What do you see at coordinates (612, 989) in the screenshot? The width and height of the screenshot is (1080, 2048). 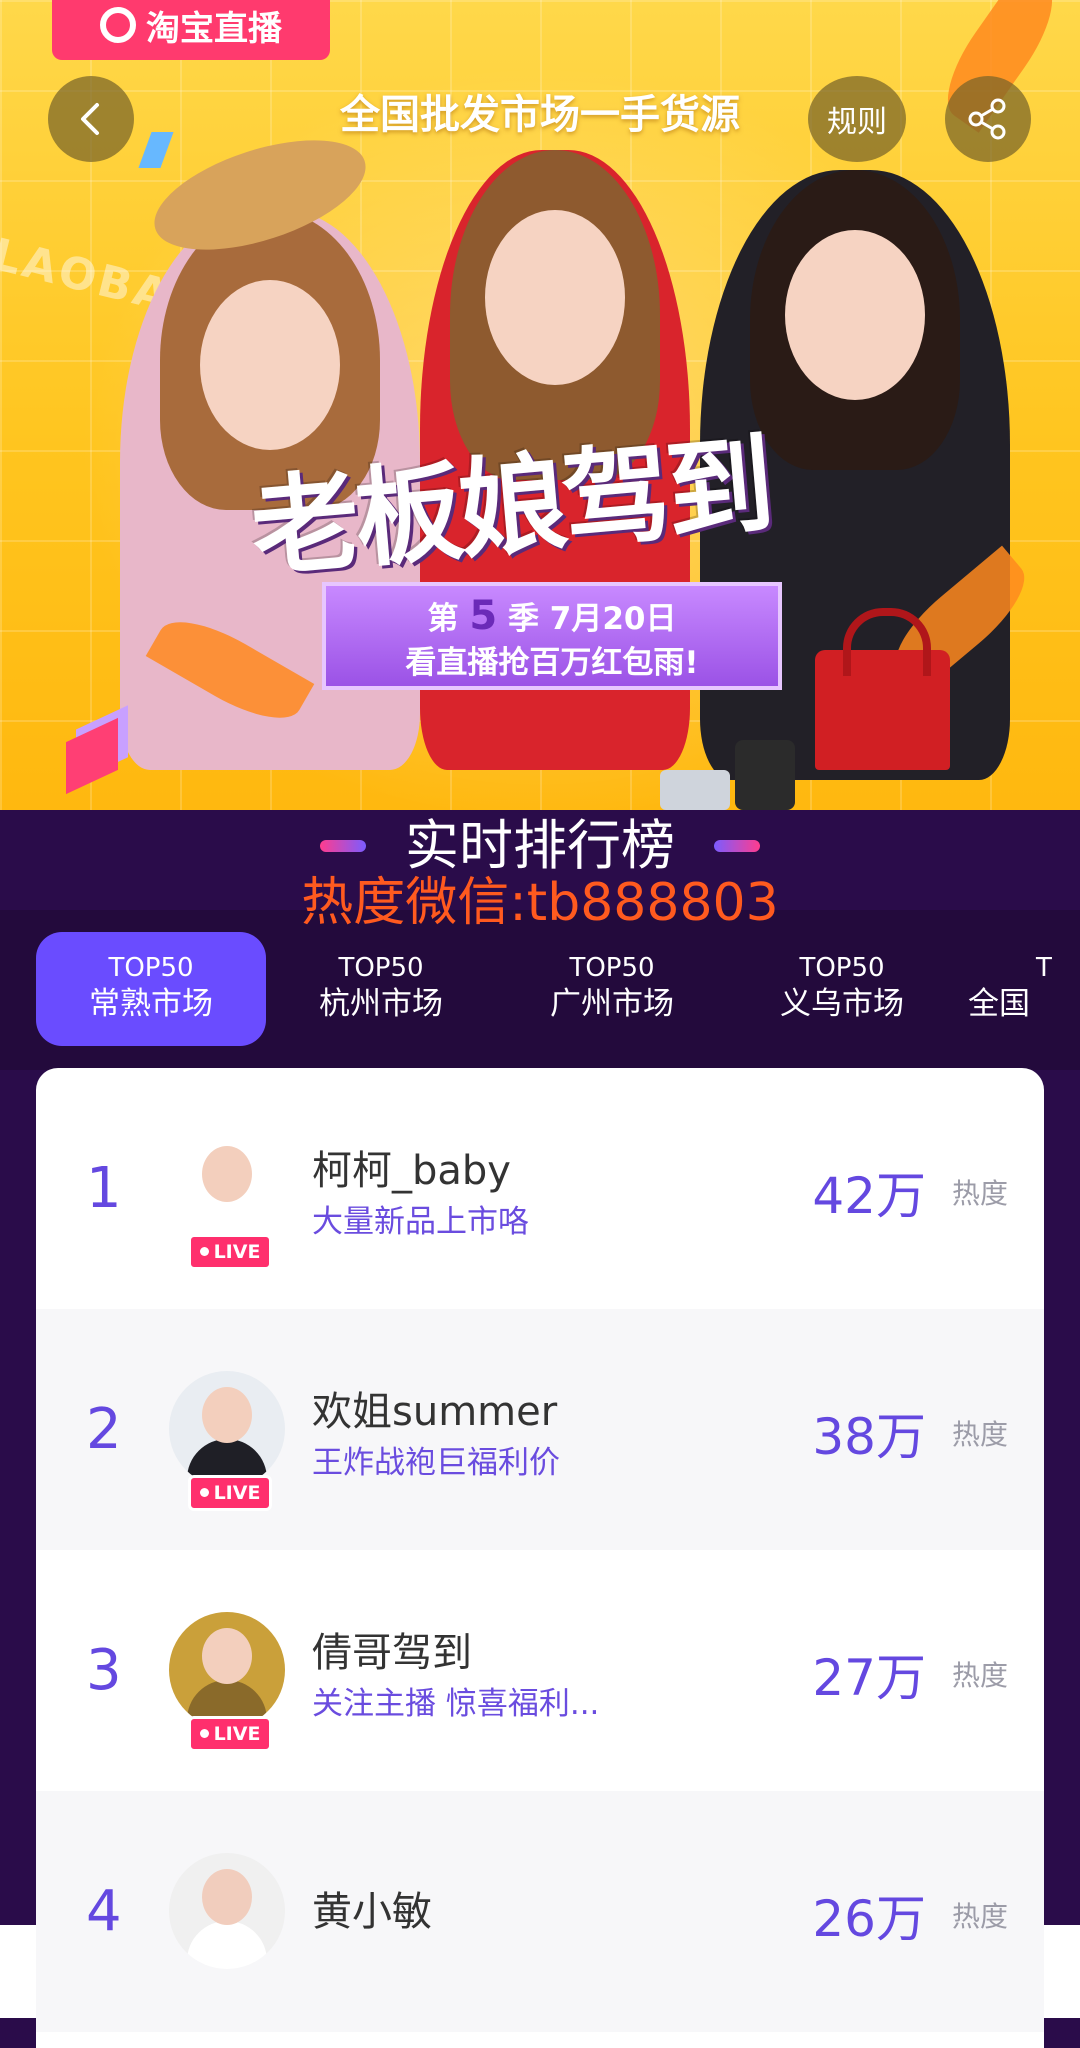 I see `tab-guangzhou-market: TOP50 广州市场` at bounding box center [612, 989].